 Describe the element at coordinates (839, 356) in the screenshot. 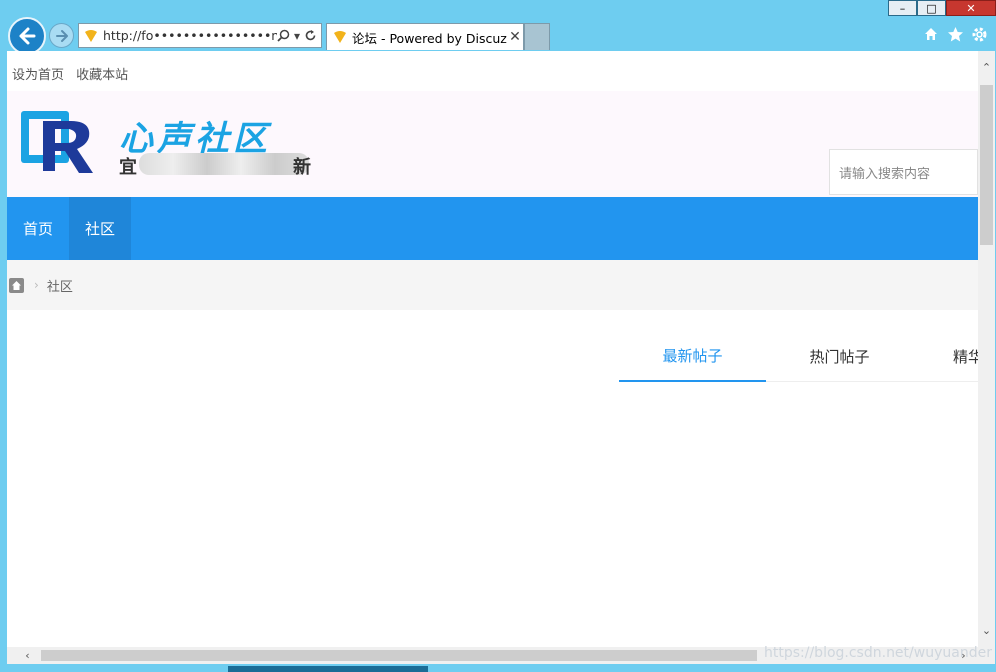

I see `tab-hot-posts: 热门帖子` at that location.